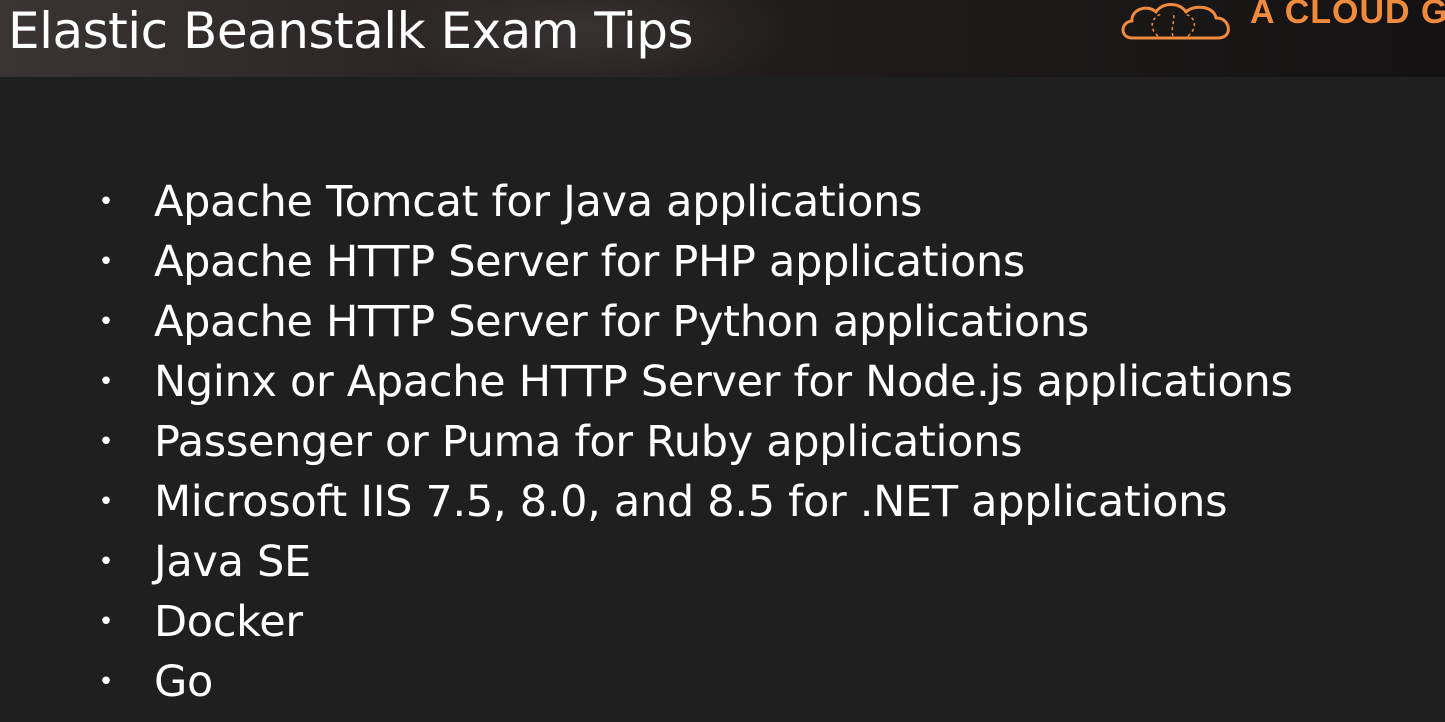  What do you see at coordinates (590, 262) in the screenshot?
I see `bullet-text: Apache HTTP Server for PHP applications` at bounding box center [590, 262].